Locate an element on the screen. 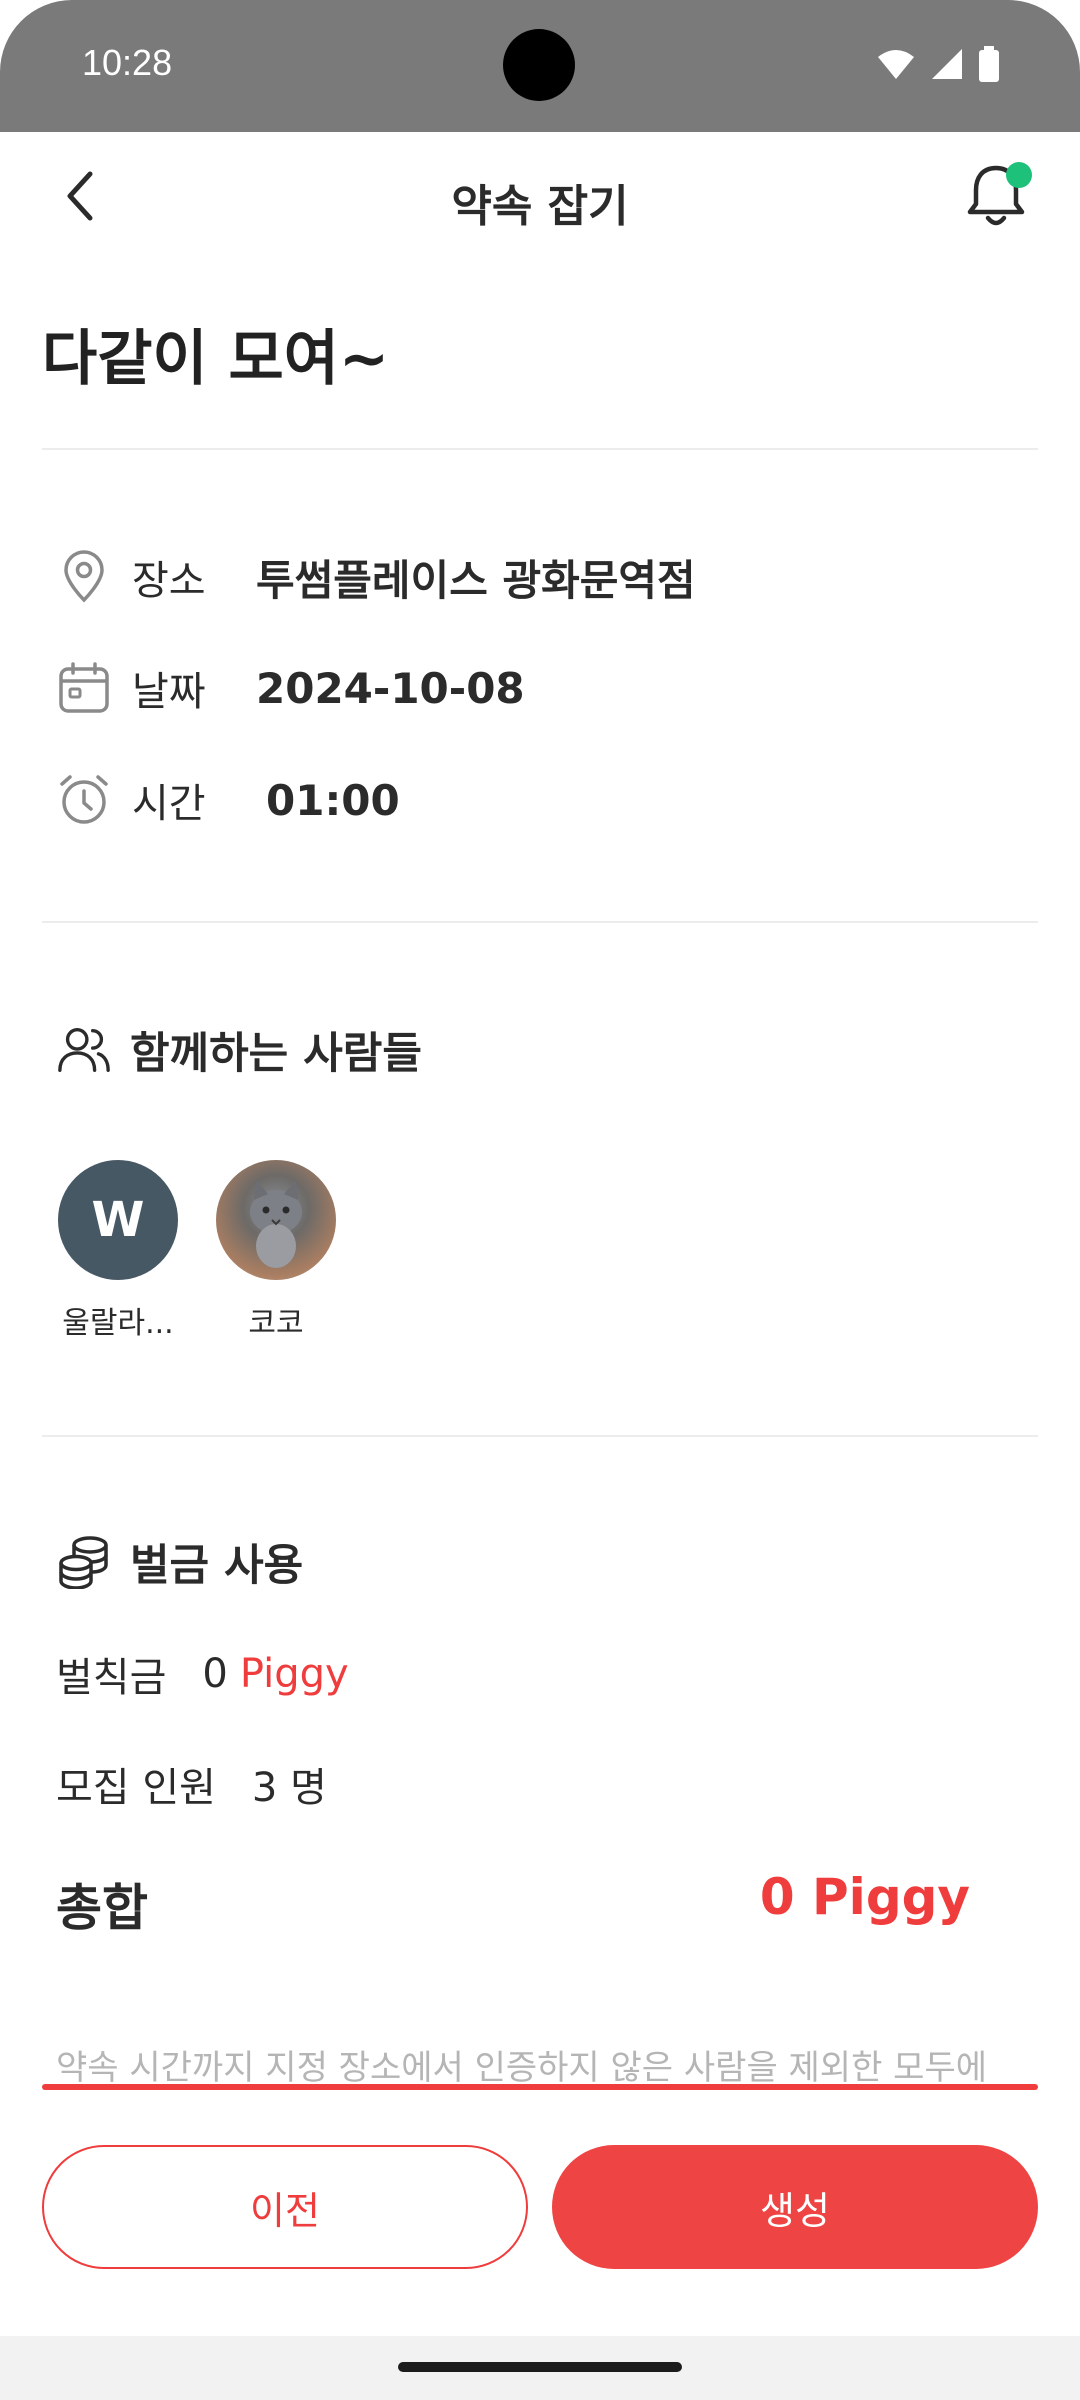 This screenshot has height=2400, width=1080. cat-photo-icon is located at coordinates (276, 1224).